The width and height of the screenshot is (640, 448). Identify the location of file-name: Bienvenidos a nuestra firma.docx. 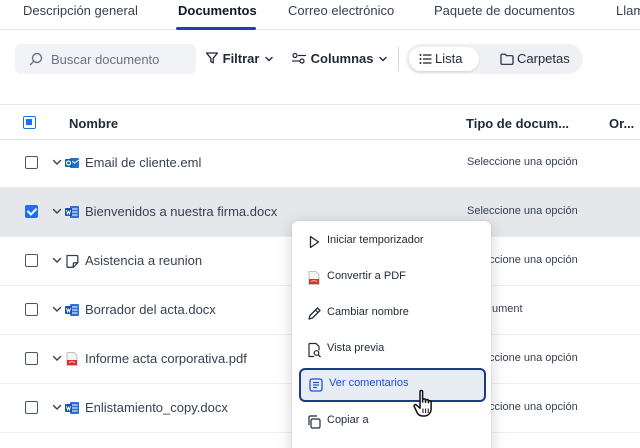
(181, 211).